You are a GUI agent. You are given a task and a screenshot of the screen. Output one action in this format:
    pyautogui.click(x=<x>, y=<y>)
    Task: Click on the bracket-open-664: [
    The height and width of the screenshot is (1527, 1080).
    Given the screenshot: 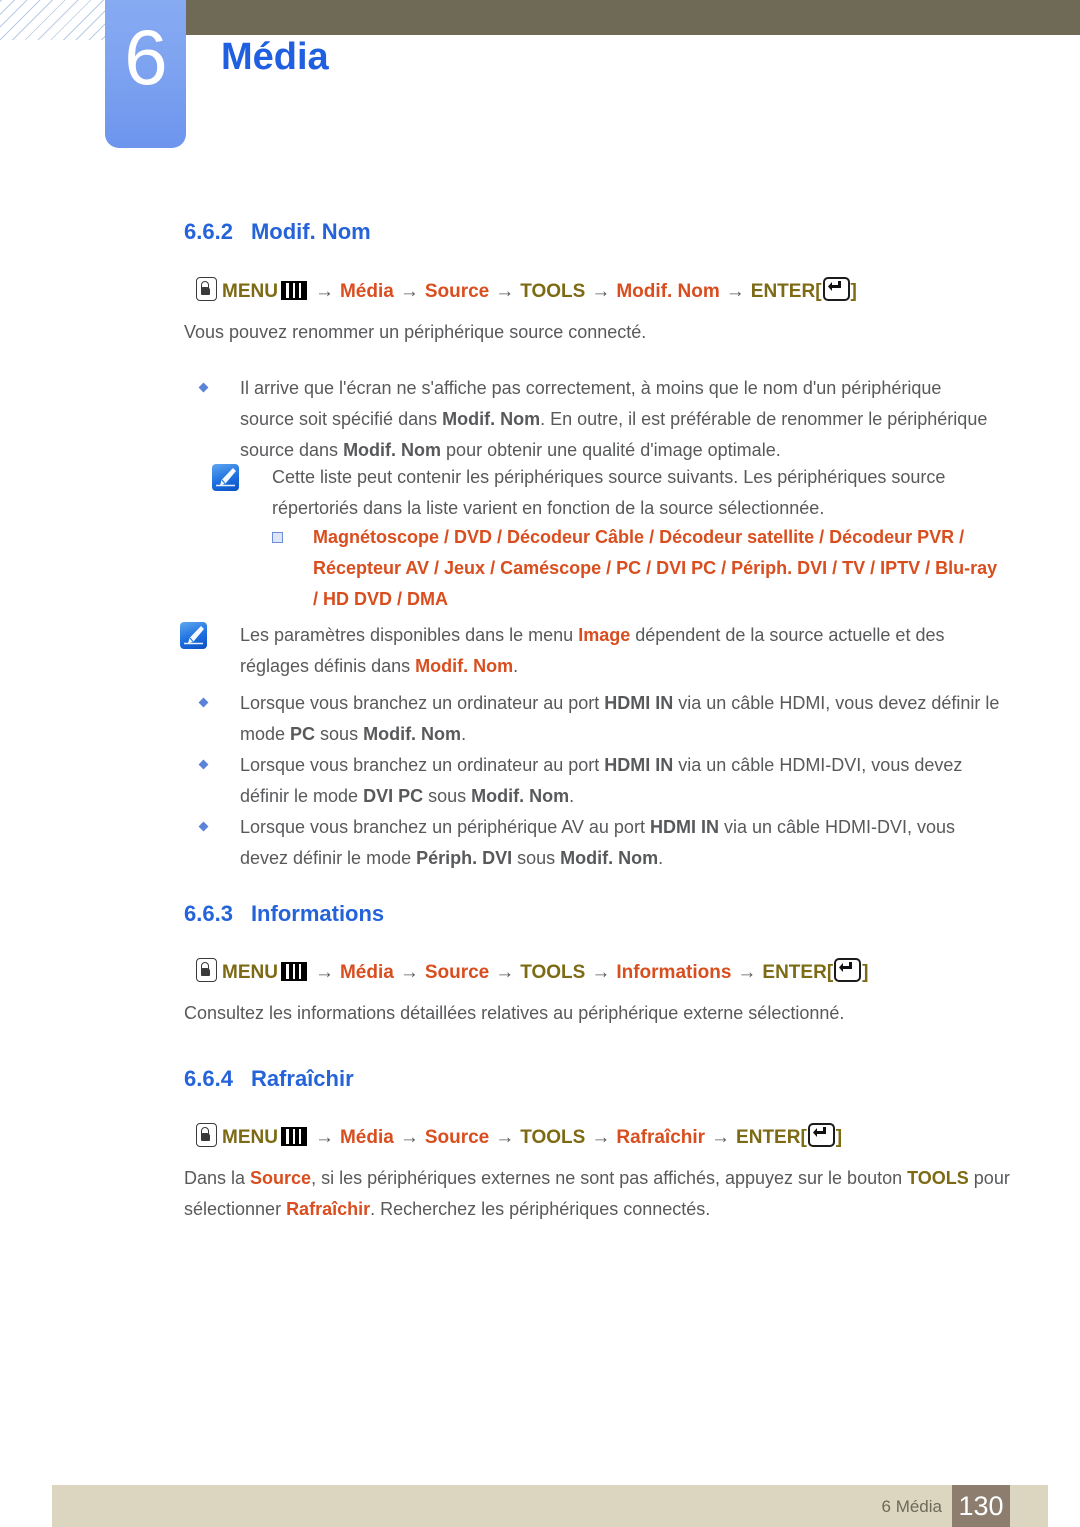 What is the action you would take?
    pyautogui.click(x=803, y=1137)
    